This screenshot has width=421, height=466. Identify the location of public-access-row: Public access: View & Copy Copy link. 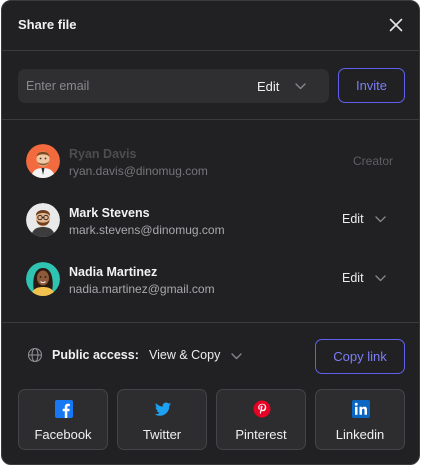
(210, 355).